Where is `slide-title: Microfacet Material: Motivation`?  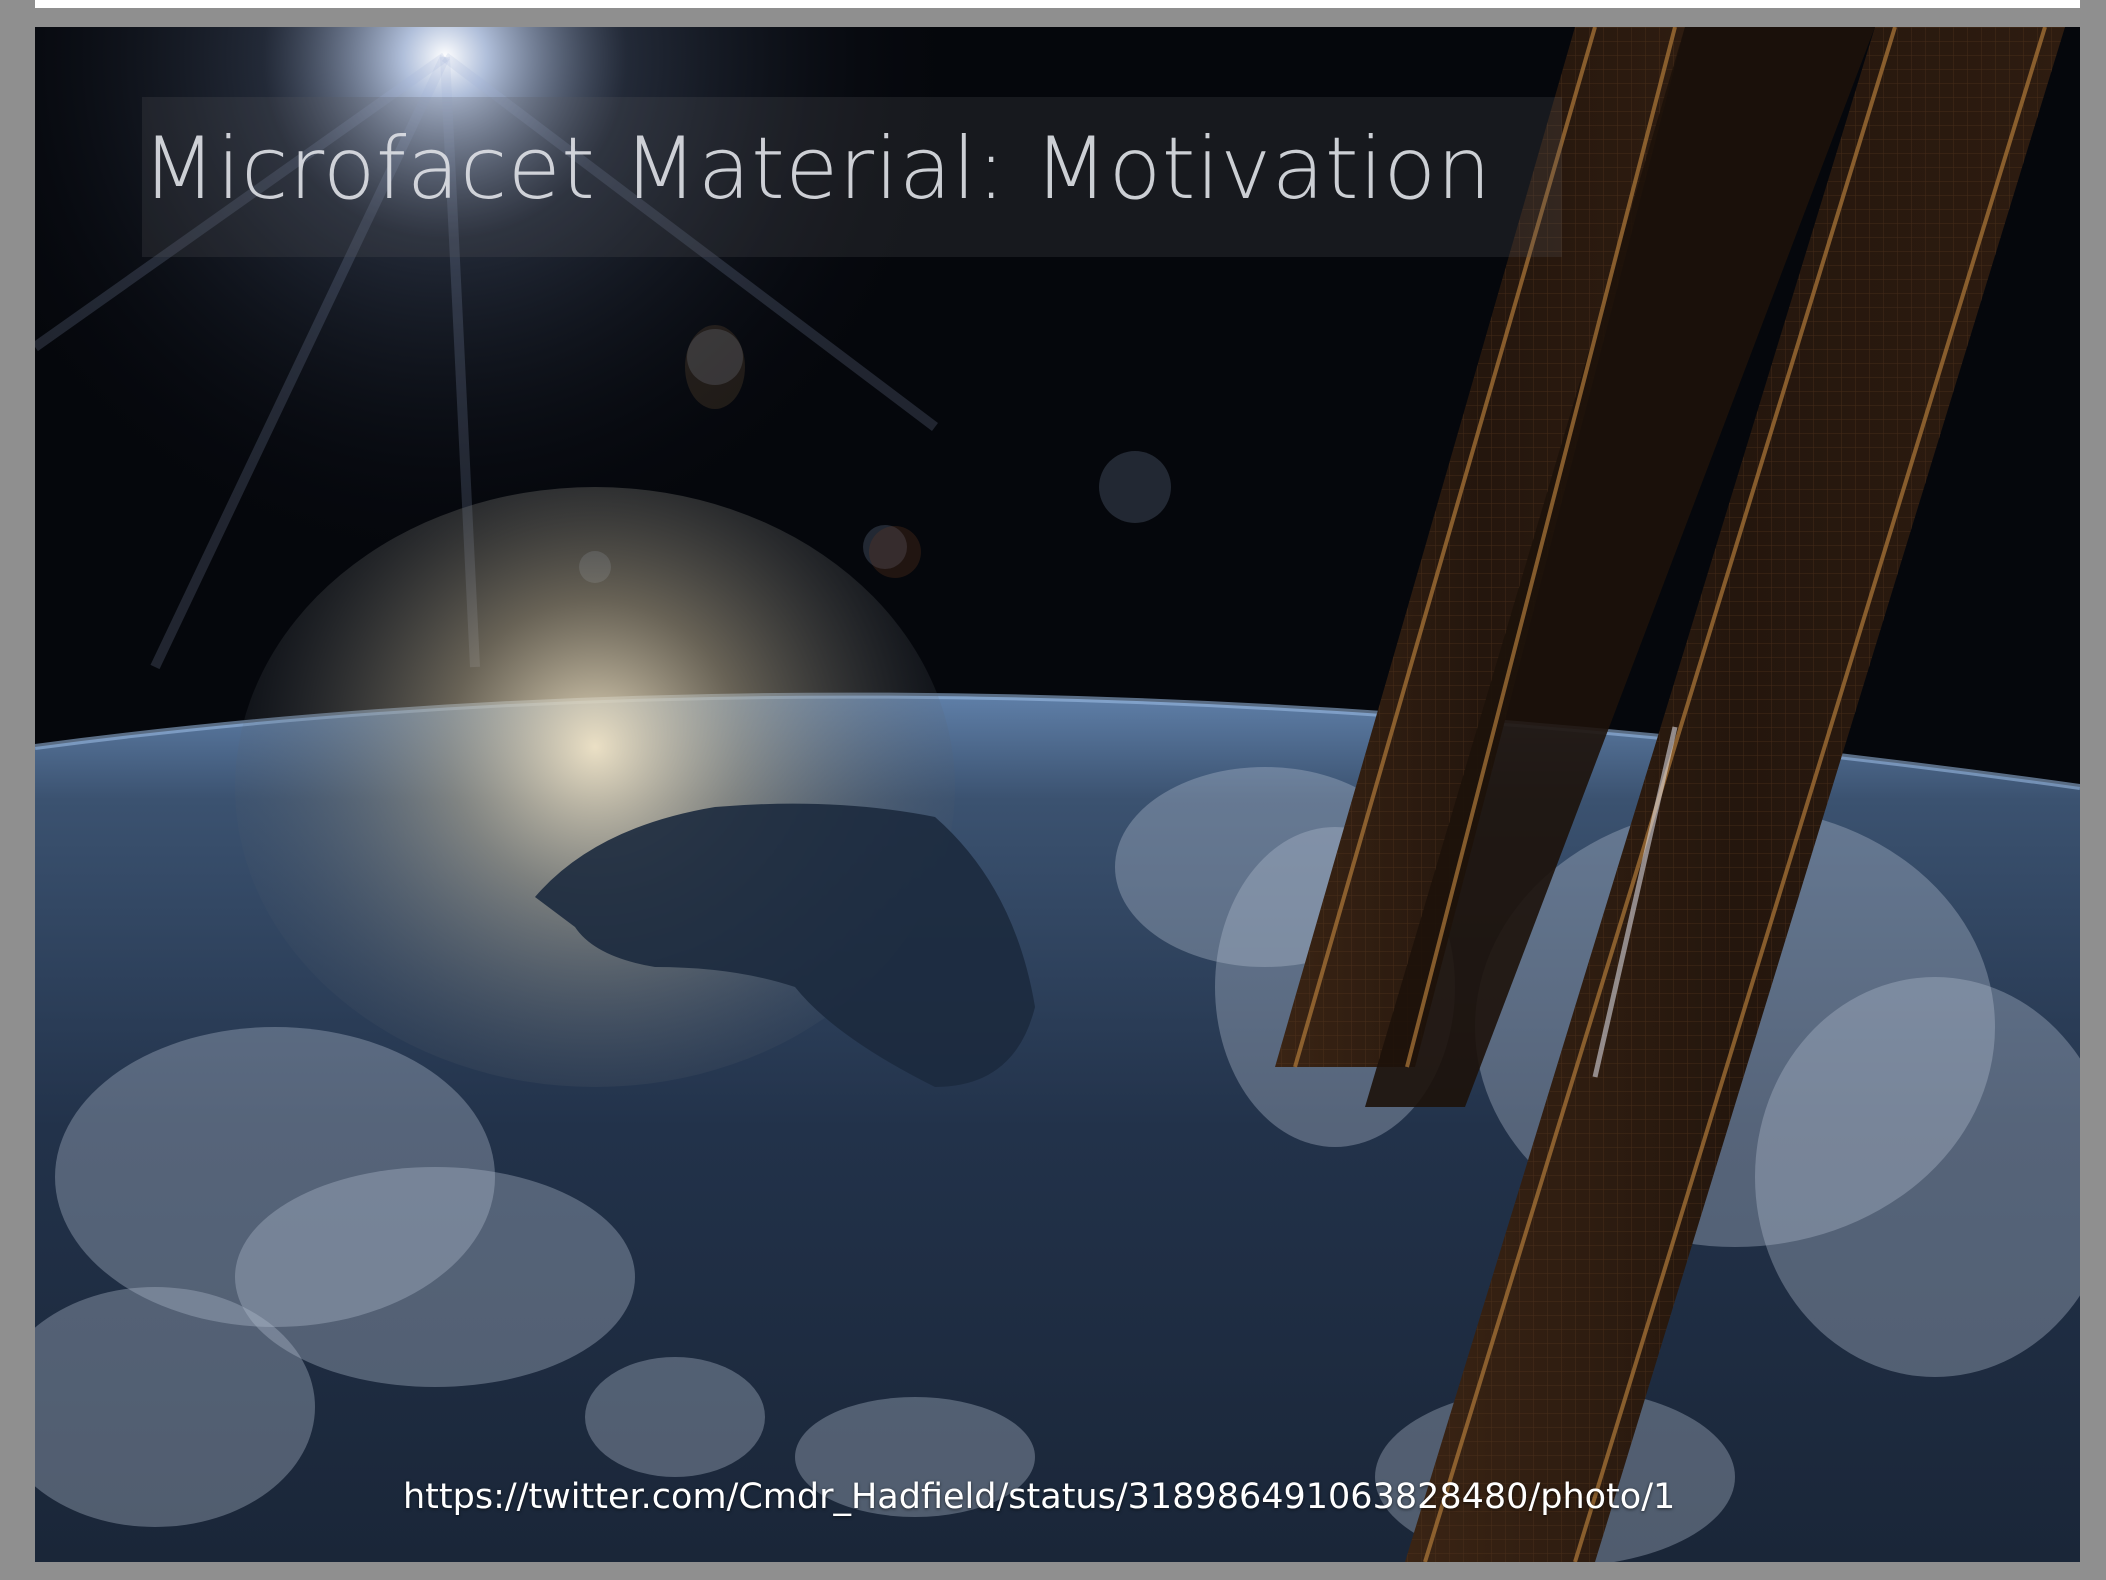 slide-title: Microfacet Material: Motivation is located at coordinates (817, 169).